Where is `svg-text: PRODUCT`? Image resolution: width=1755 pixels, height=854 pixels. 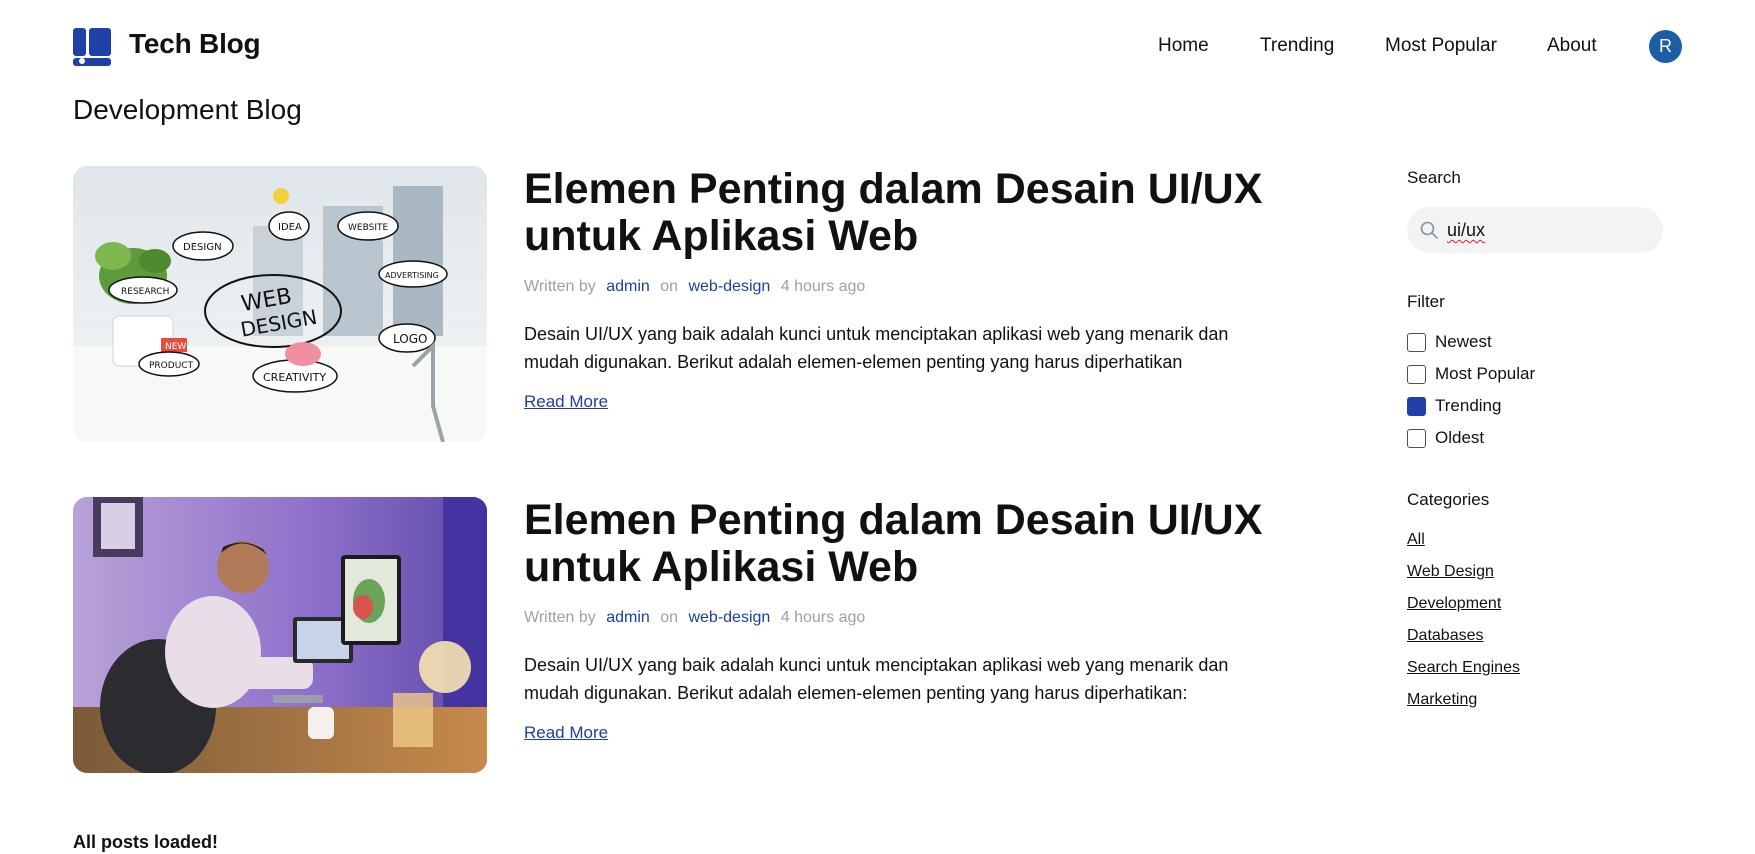
svg-text: PRODUCT is located at coordinates (171, 366).